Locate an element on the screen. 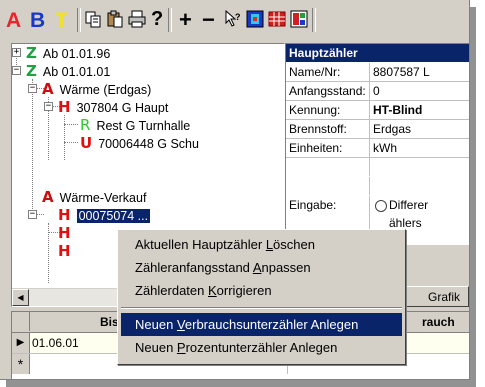  tree-node-label: Rest G Turnhalle is located at coordinates (143, 126).